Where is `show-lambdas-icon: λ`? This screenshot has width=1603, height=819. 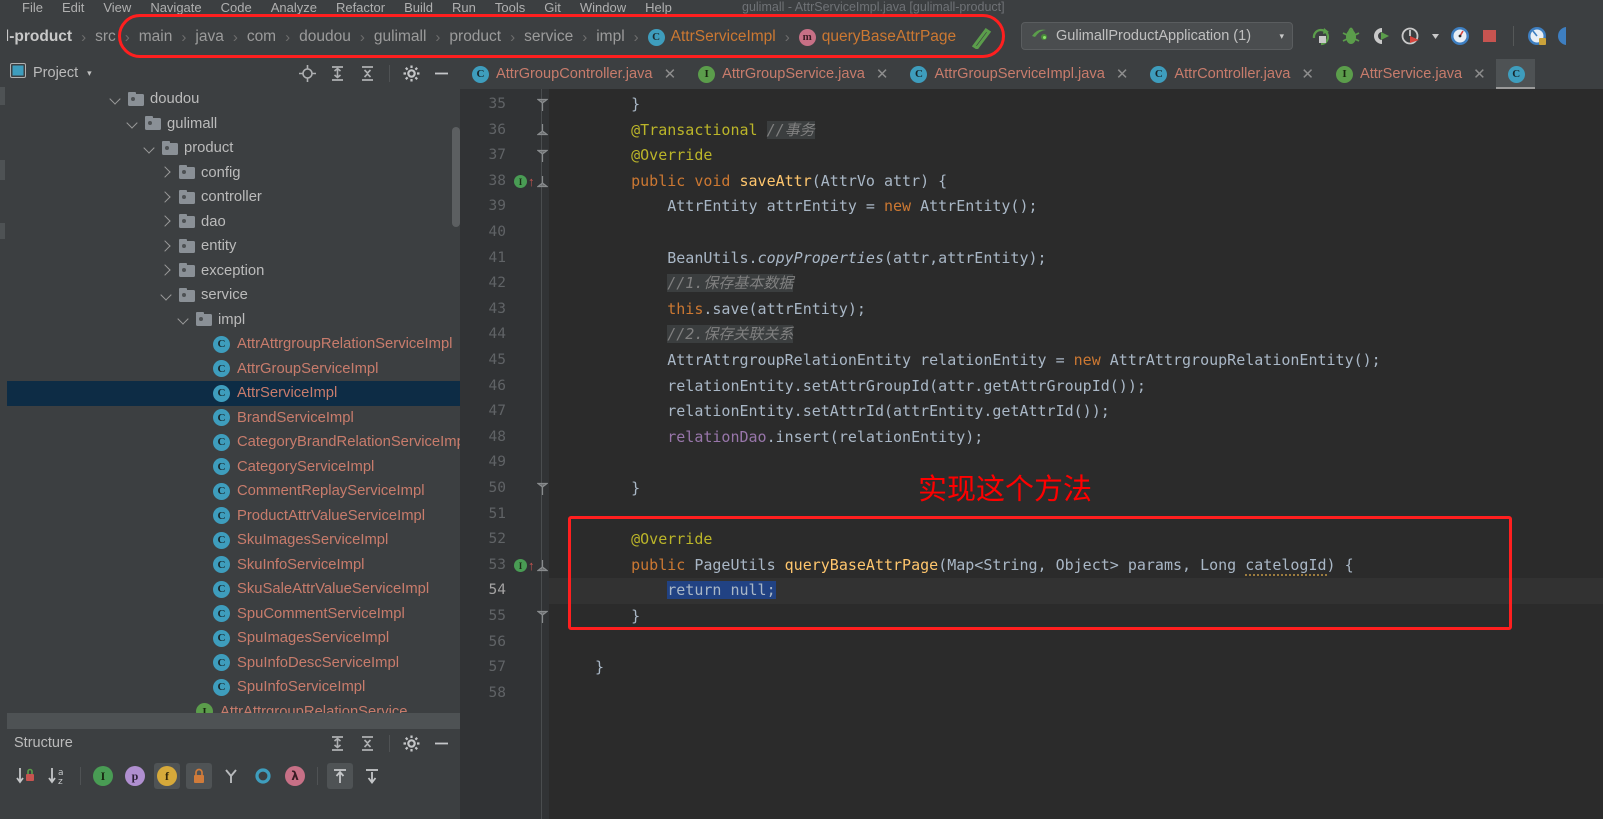 show-lambdas-icon: λ is located at coordinates (295, 776).